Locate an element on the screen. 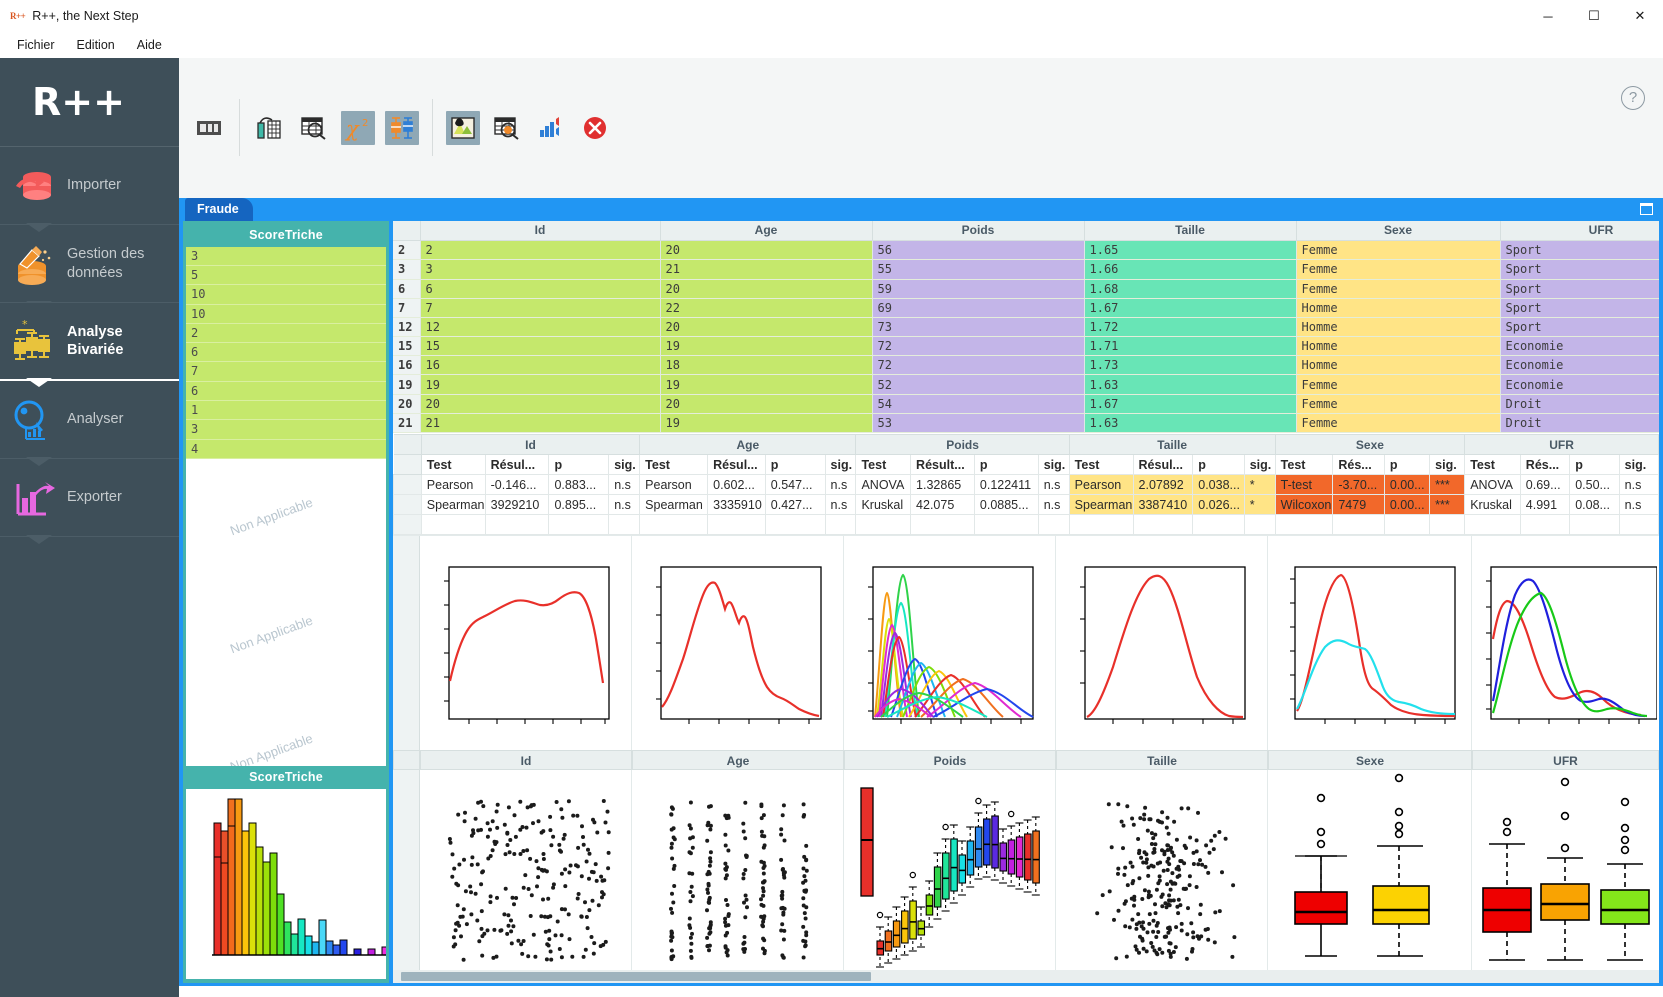  density-plot-ufr is located at coordinates (1565, 643).